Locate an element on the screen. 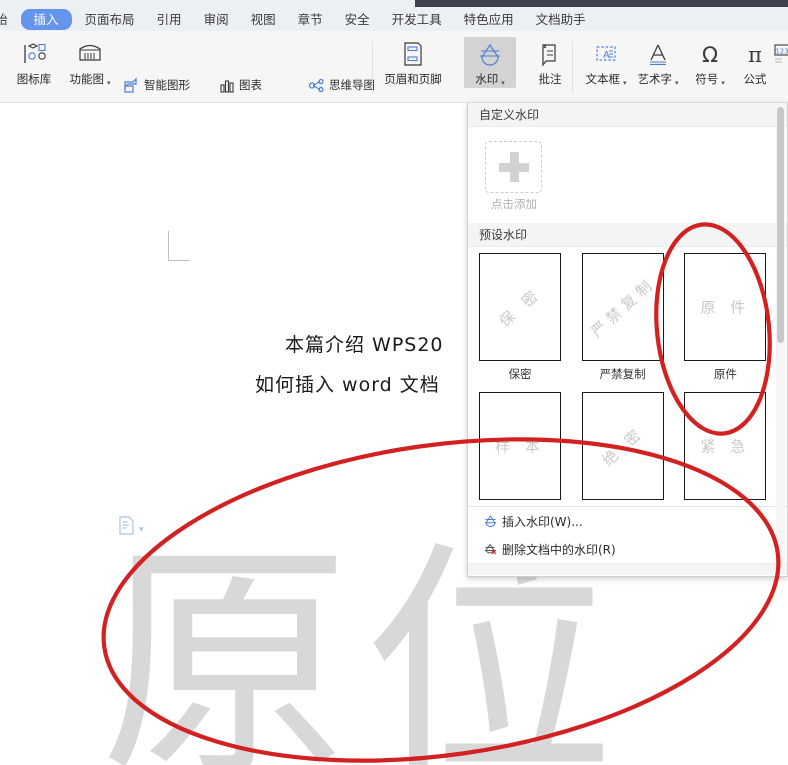 The image size is (788, 765). svg-text: 123 is located at coordinates (781, 52).